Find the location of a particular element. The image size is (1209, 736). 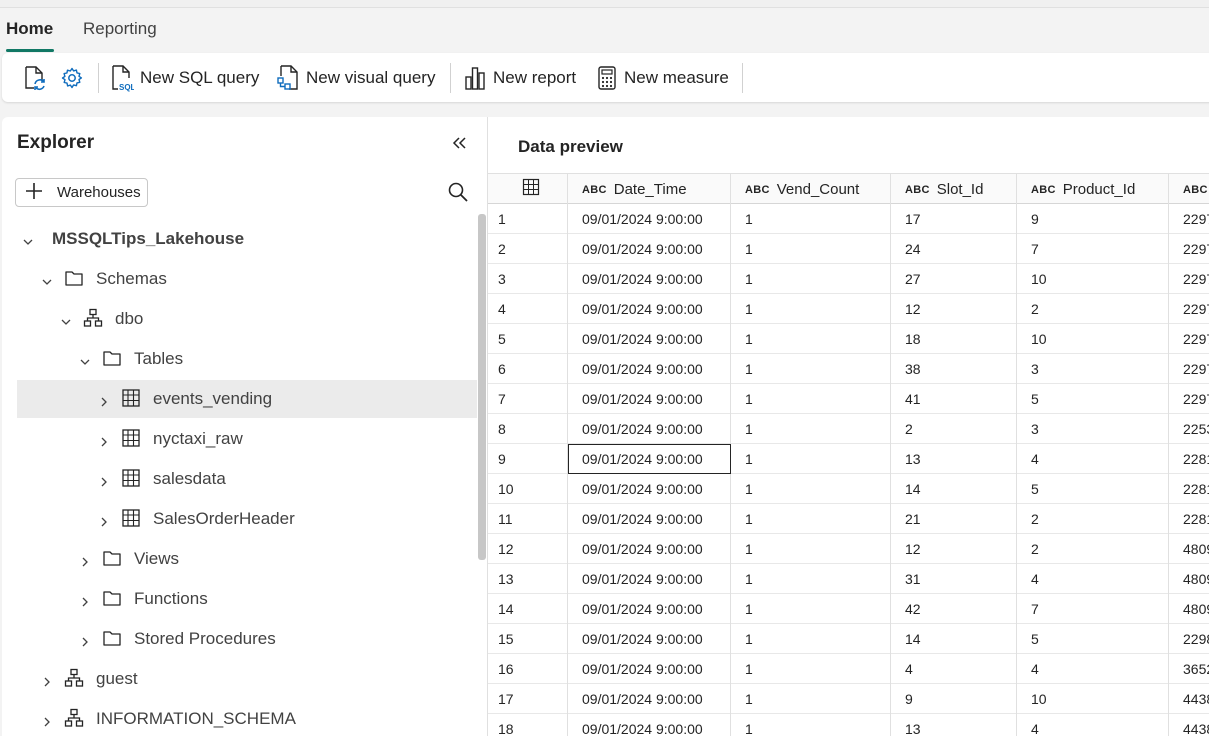

table-row: 509/01/2024 9:00:00118102297 is located at coordinates (848, 339).